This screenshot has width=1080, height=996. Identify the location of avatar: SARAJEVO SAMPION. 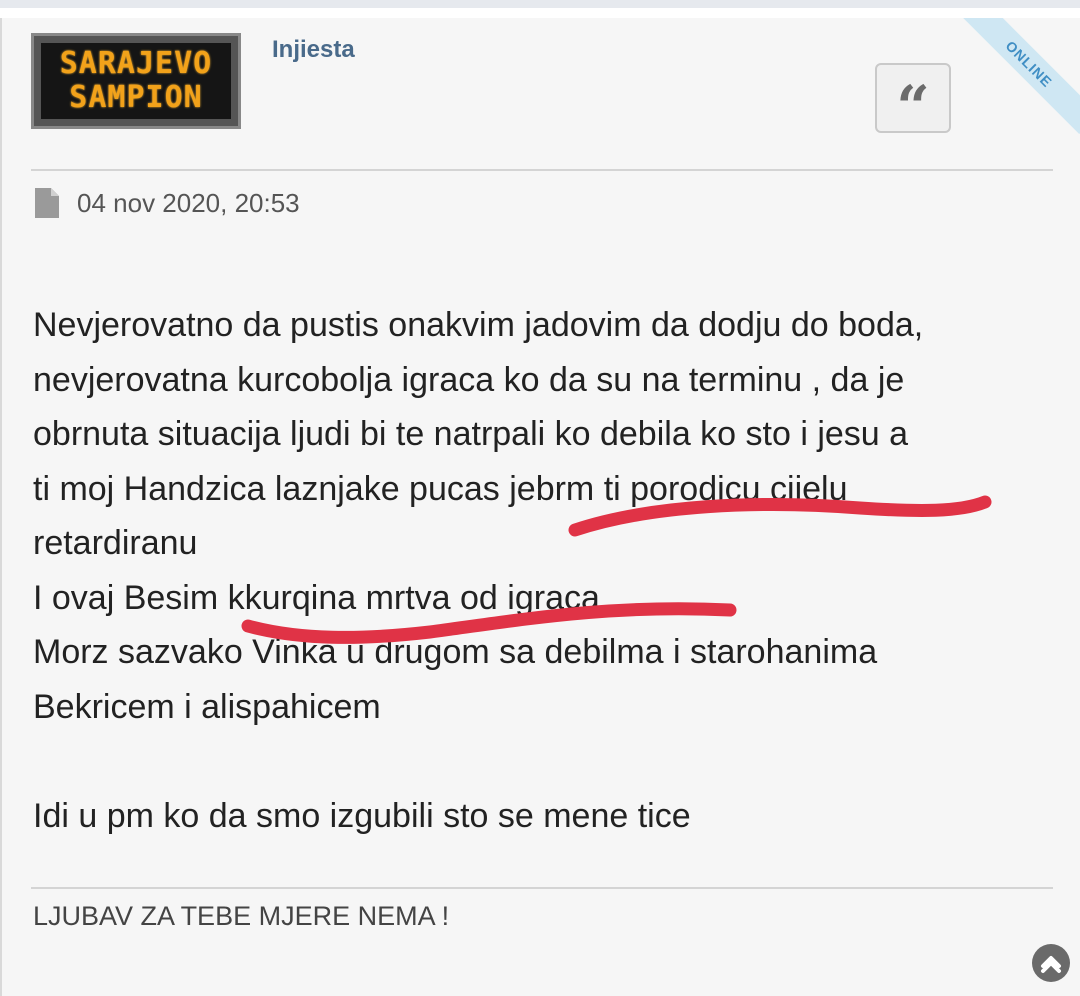
(136, 81).